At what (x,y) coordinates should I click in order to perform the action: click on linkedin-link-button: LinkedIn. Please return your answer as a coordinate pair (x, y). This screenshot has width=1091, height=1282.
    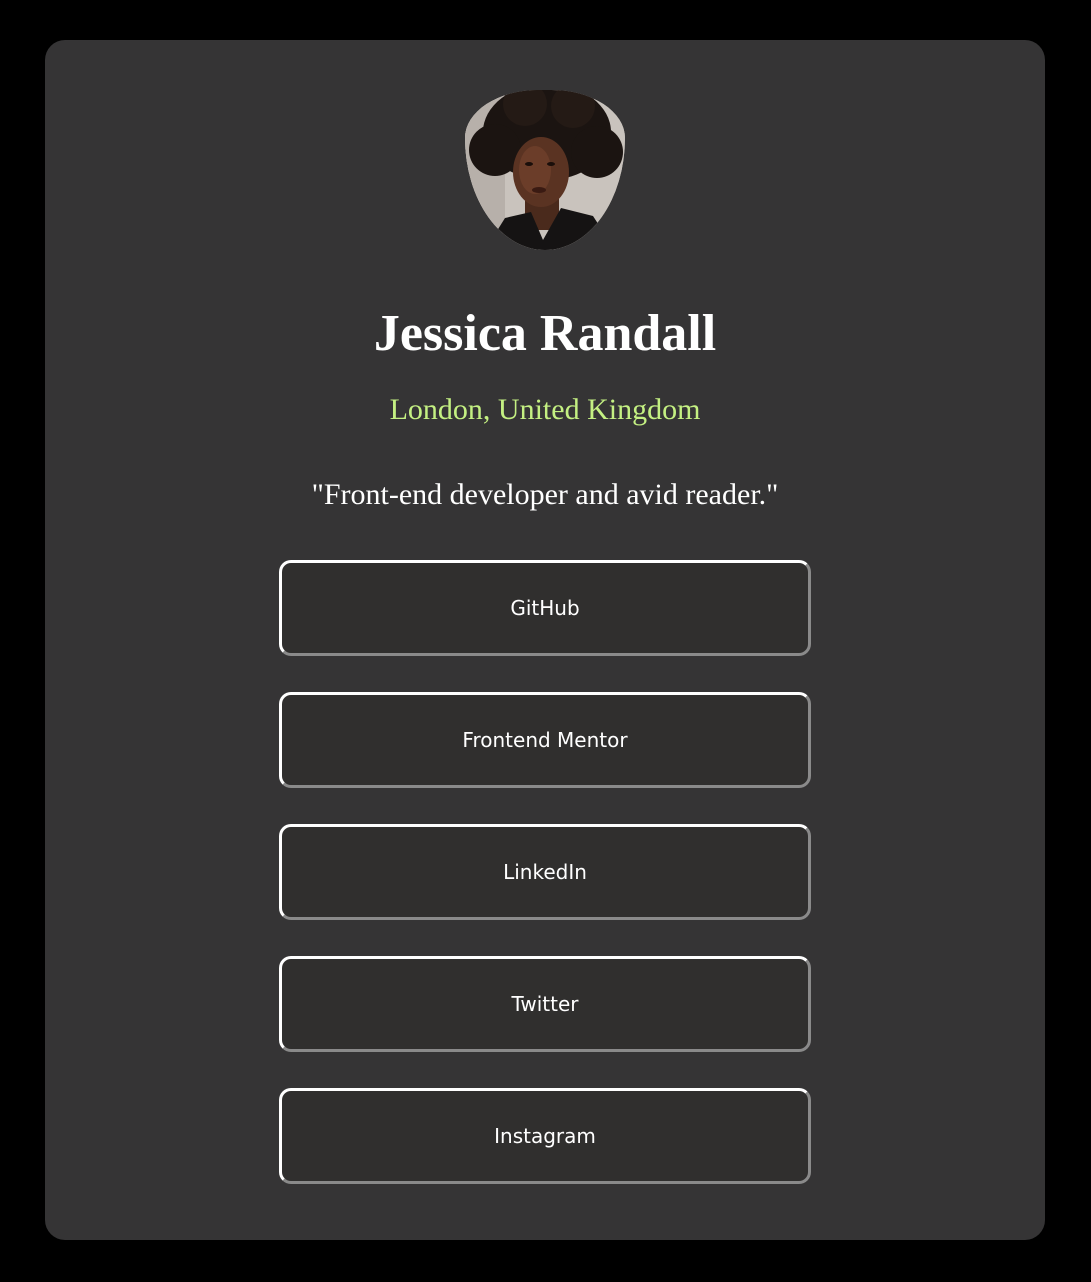
    Looking at the image, I should click on (545, 872).